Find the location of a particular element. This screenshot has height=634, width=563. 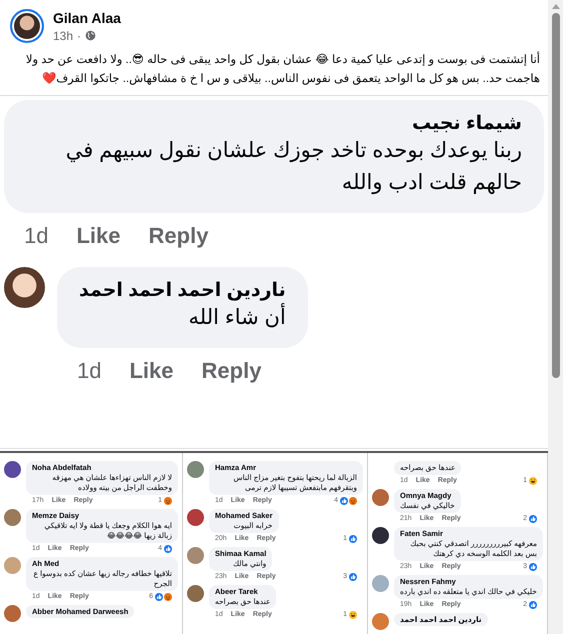

commenter-name: شيماء نجيب is located at coordinates (466, 123).